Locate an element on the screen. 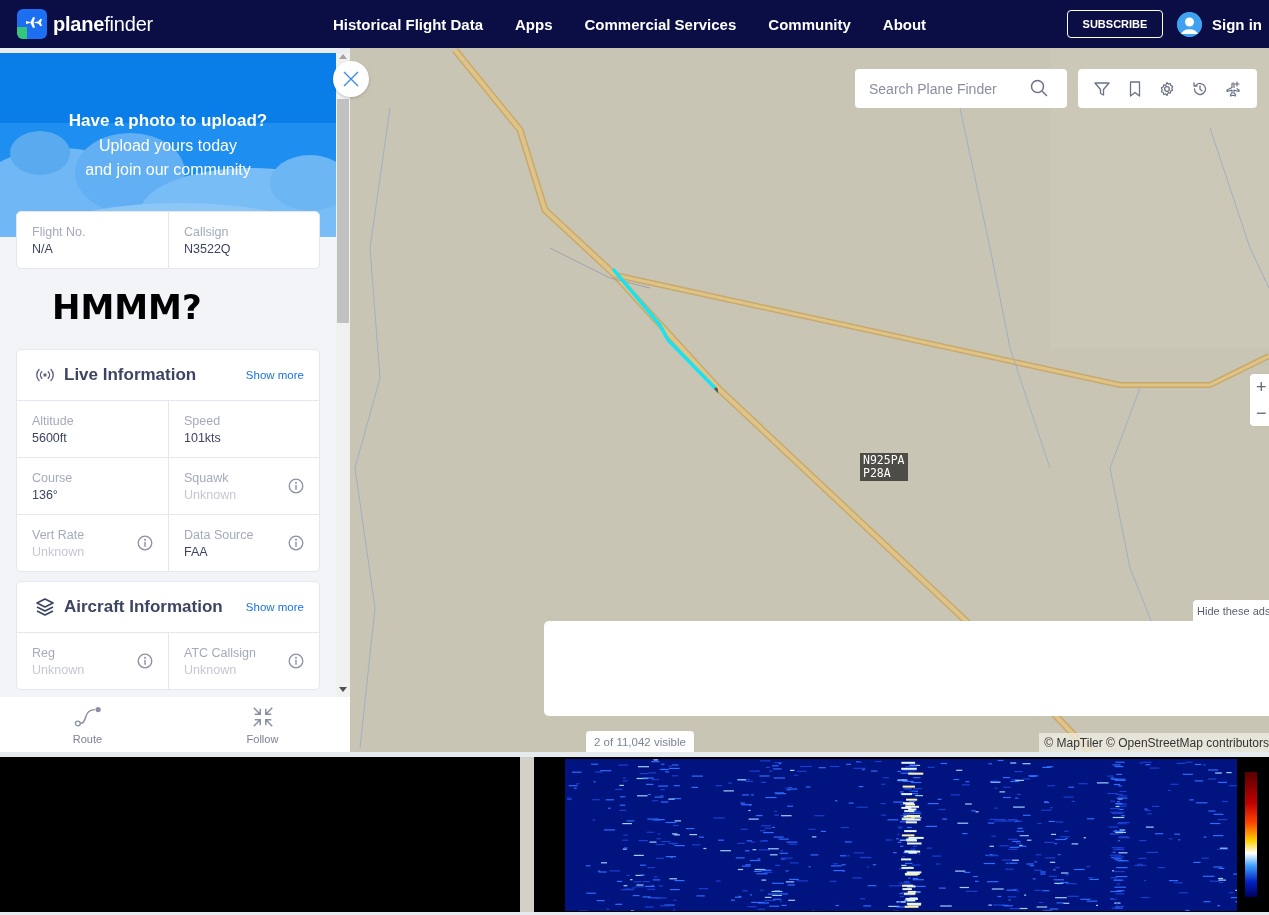 This screenshot has height=915, width=1269. sign-in-link: Sign in is located at coordinates (1237, 24).